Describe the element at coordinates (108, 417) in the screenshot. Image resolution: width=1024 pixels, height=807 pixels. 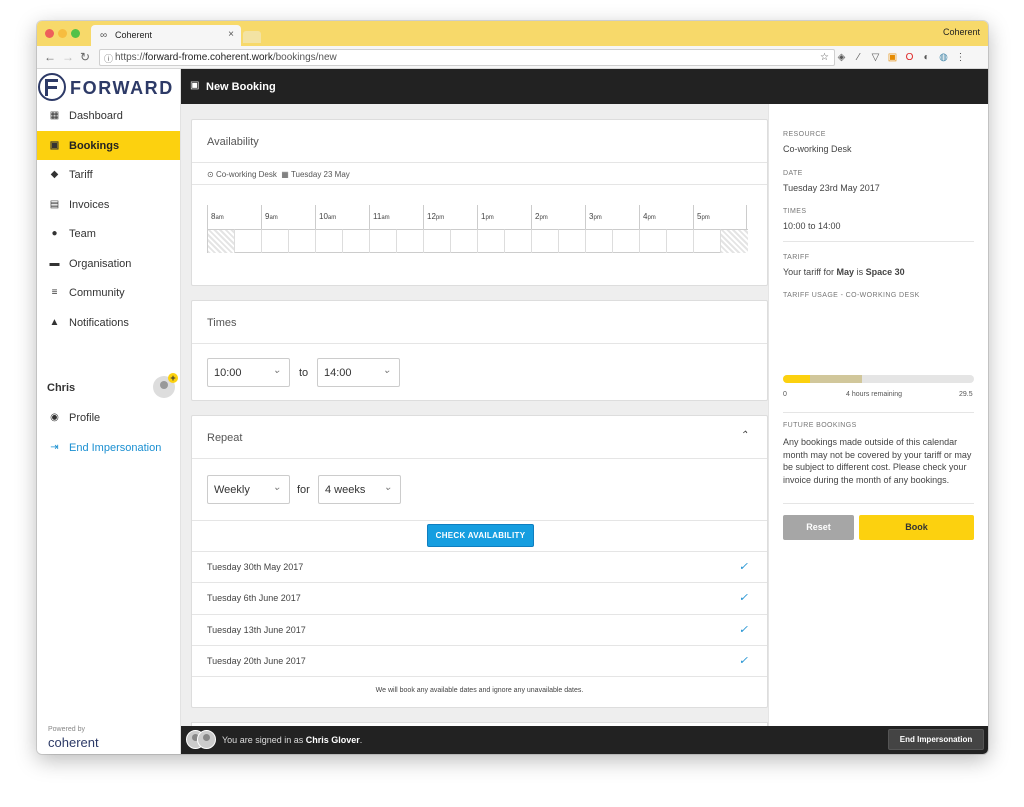
I see `sidebar-item-profile: ◉ Profile` at that location.